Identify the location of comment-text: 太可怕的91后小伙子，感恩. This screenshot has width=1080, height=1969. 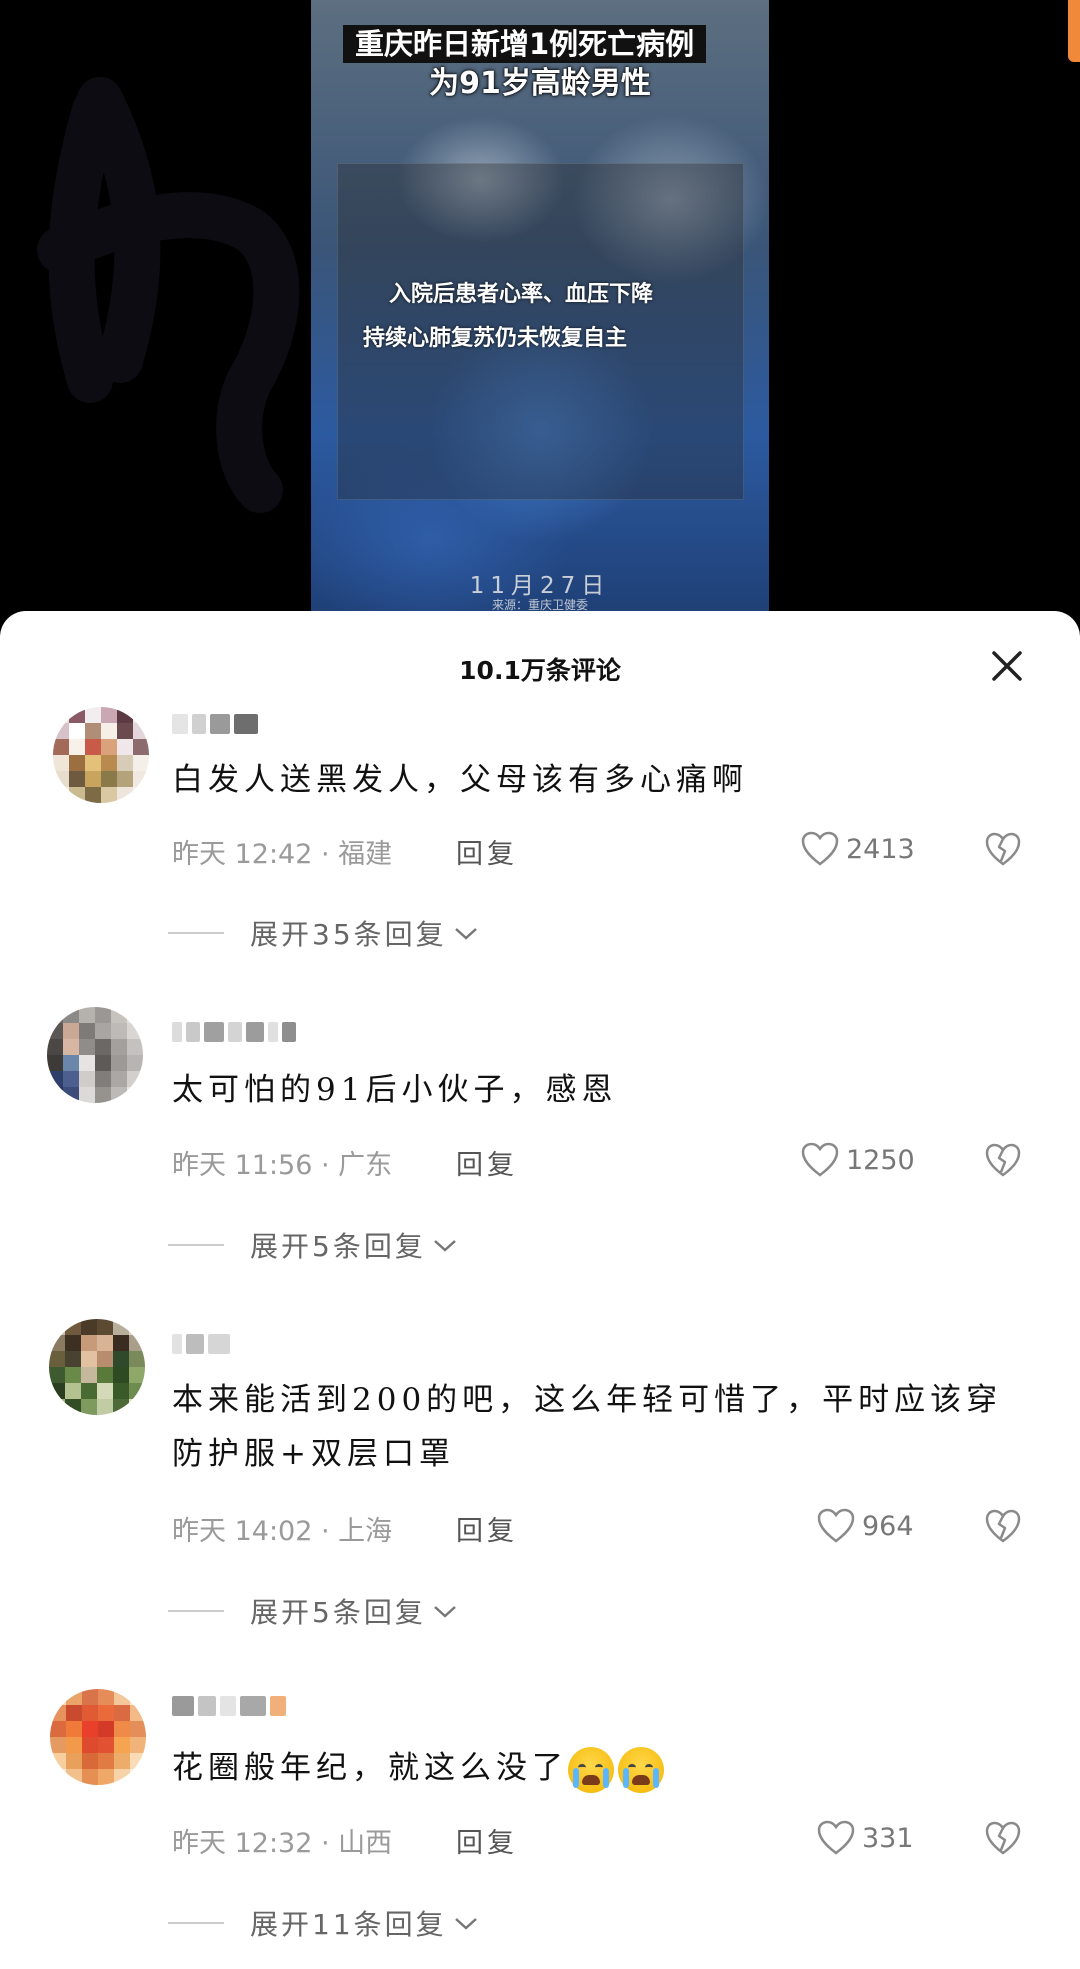
(395, 1090).